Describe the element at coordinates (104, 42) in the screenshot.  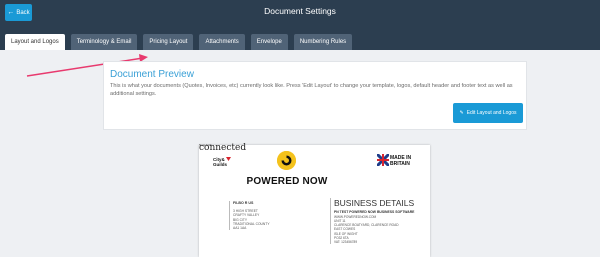
I see `tab-terminology-email: Terminology & Email` at that location.